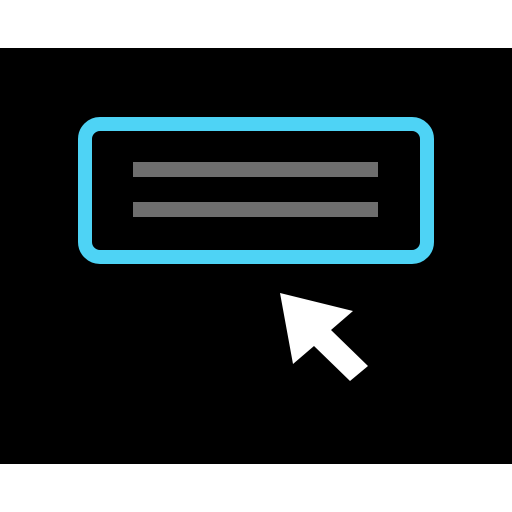  I want to click on mouse-pointer-icon, so click(325, 338).